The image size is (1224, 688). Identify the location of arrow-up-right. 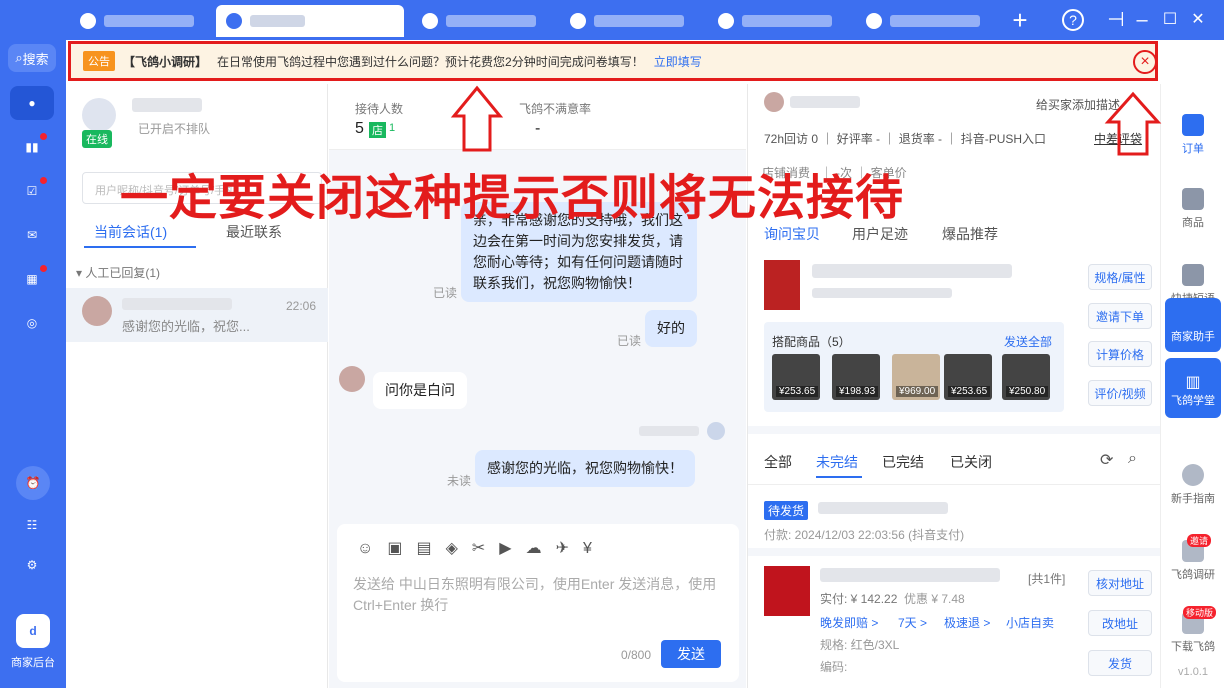
(1133, 123).